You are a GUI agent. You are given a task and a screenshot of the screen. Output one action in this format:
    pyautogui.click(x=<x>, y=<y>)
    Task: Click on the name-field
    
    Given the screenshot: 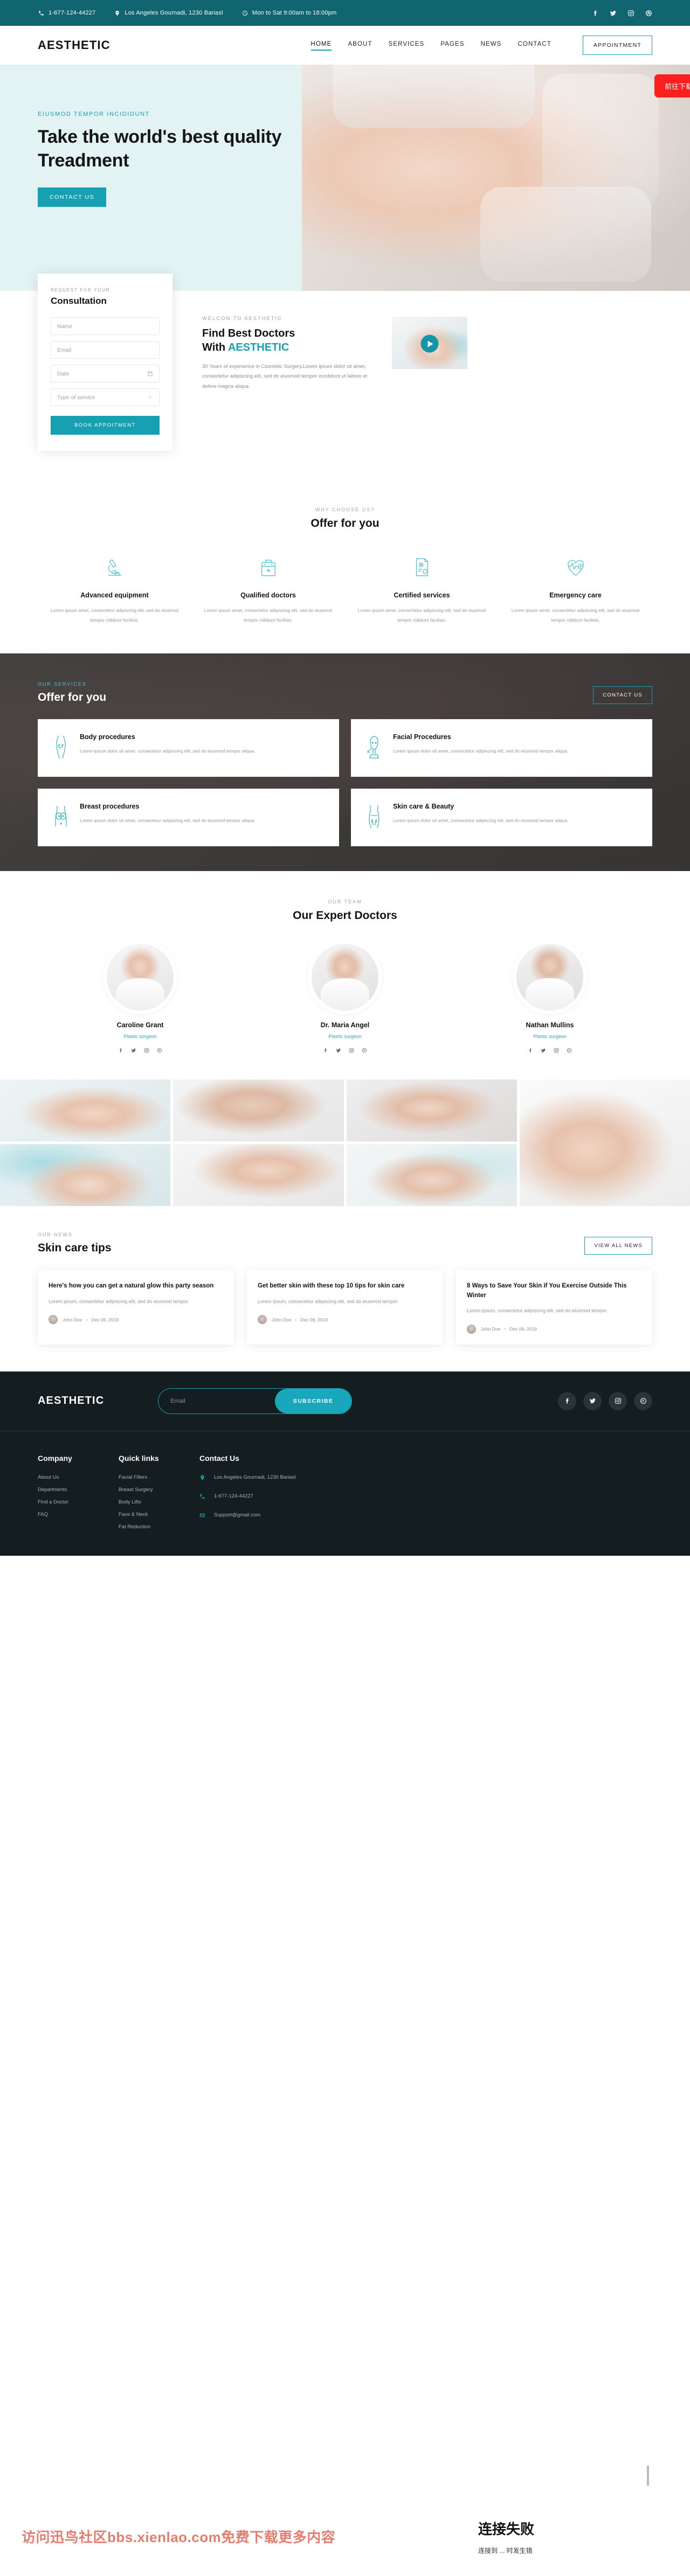 What is the action you would take?
    pyautogui.click(x=106, y=326)
    